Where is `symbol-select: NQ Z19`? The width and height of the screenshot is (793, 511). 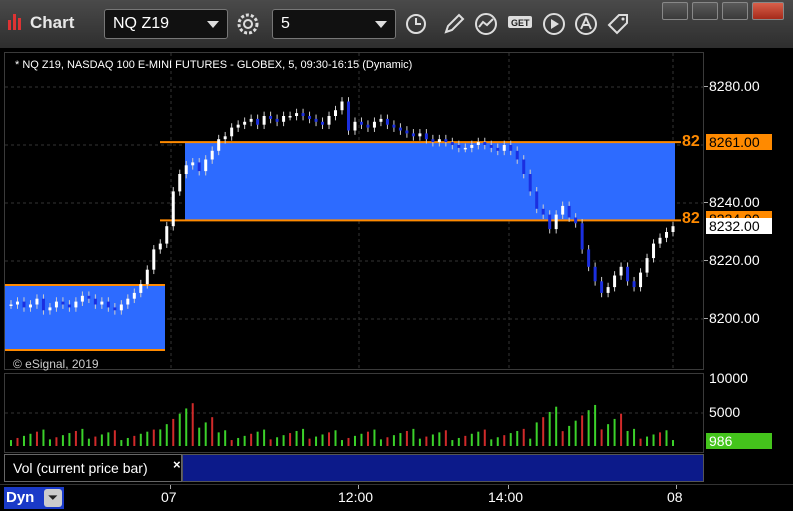
symbol-select: NQ Z19 is located at coordinates (166, 24).